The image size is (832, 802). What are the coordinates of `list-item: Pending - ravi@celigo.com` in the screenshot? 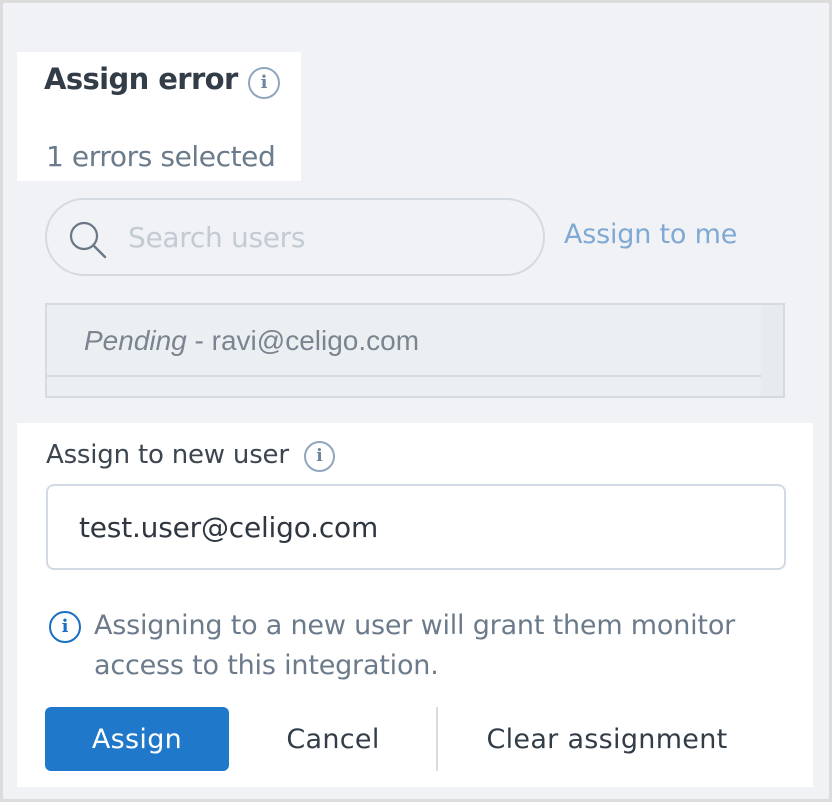 It's located at (405, 341).